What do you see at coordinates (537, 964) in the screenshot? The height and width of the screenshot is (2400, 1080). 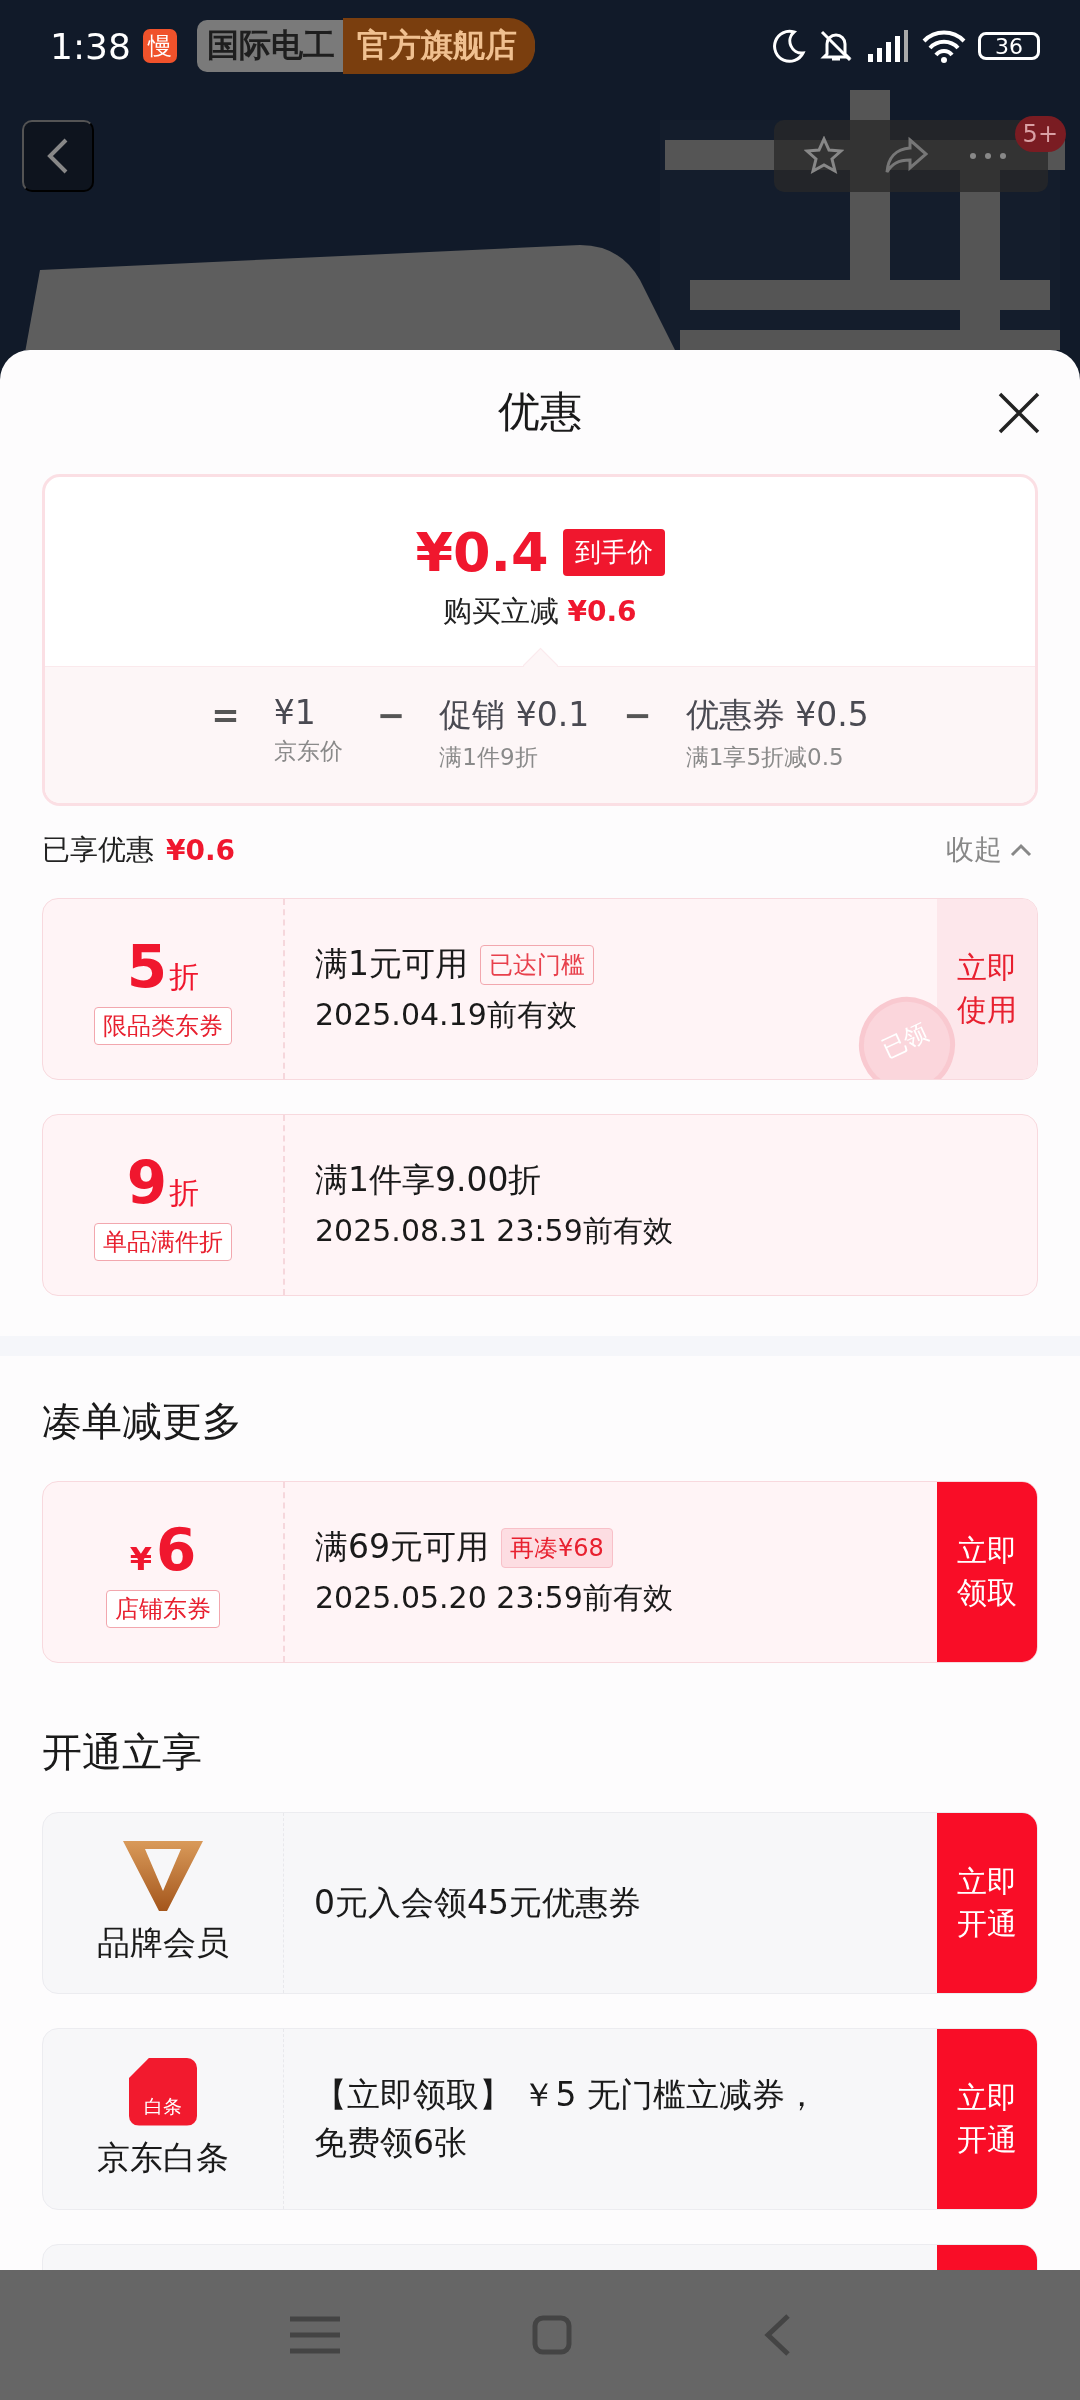 I see `threshold-badge: 已达门槛` at bounding box center [537, 964].